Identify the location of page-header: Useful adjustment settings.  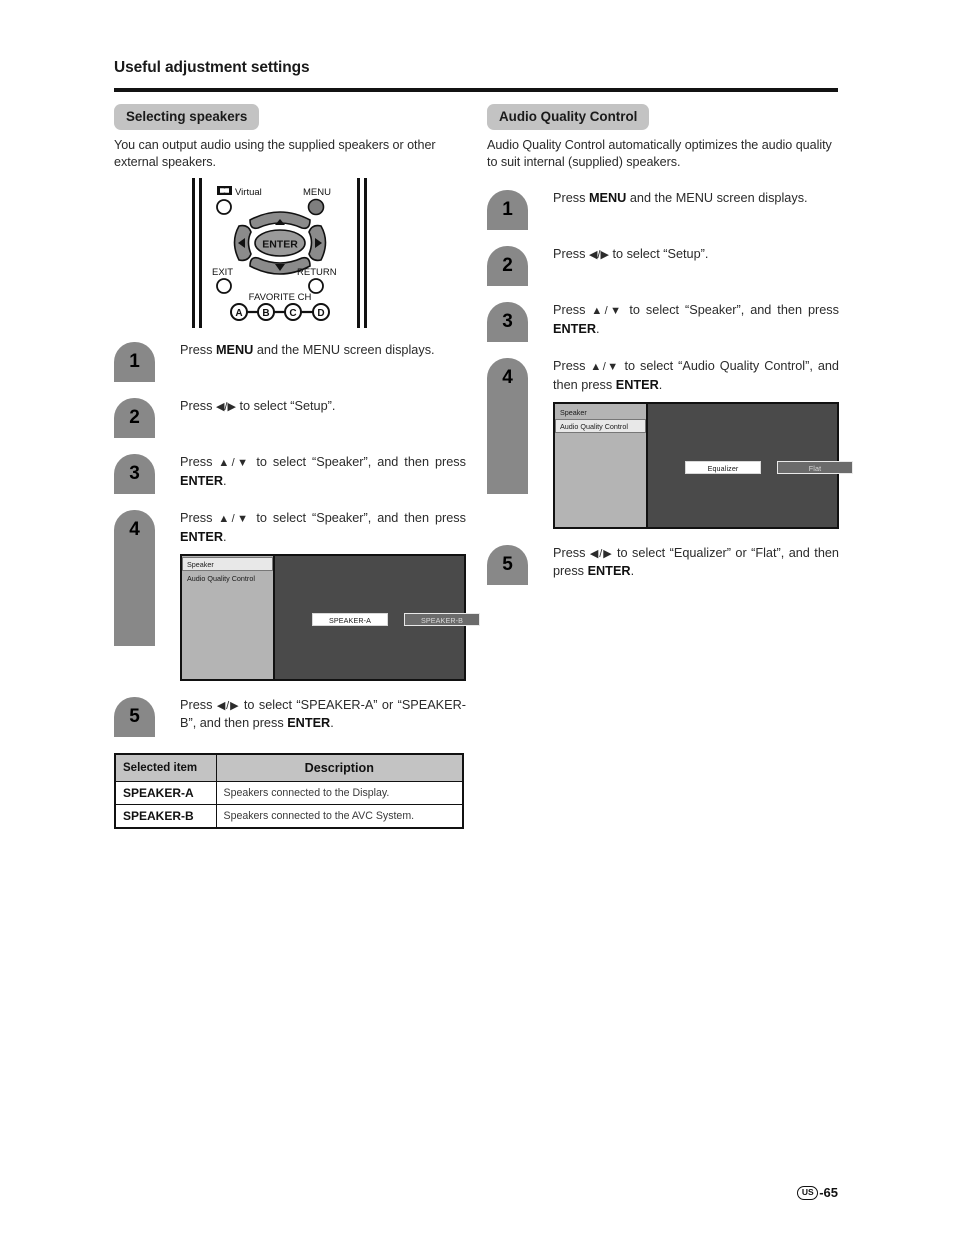
(476, 68).